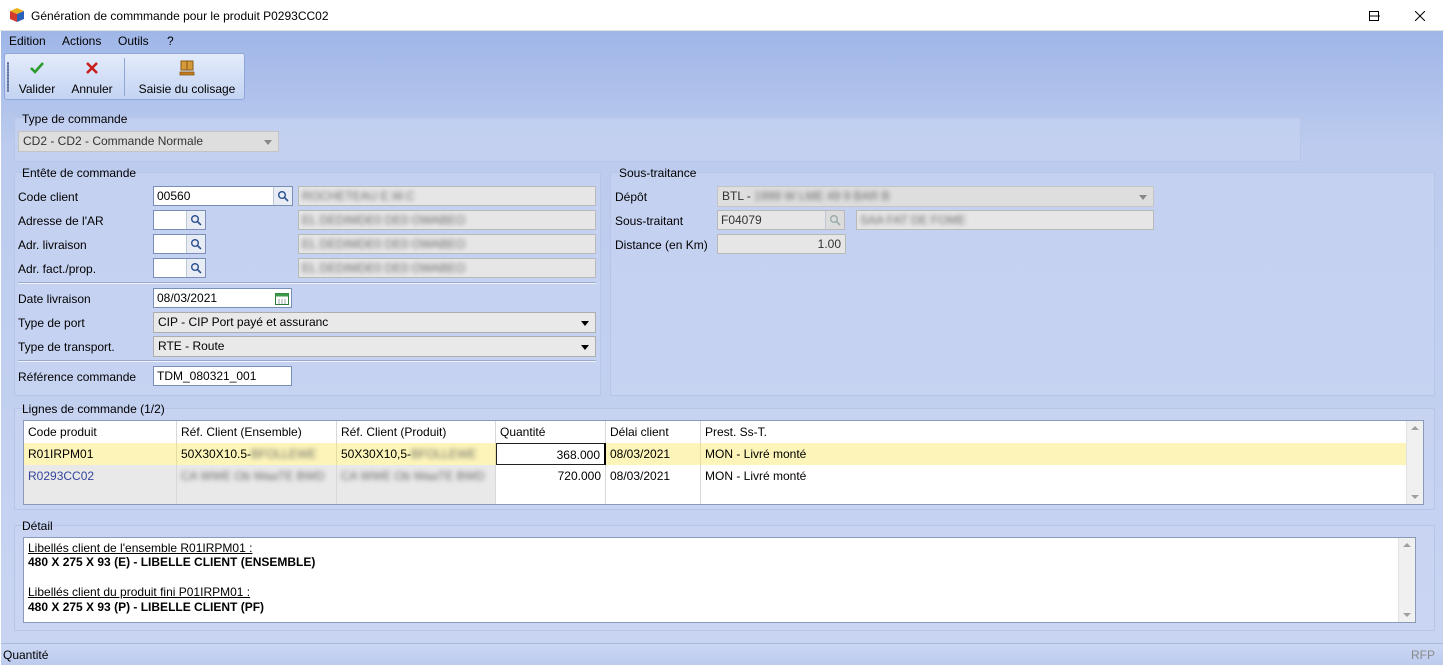  What do you see at coordinates (223, 196) in the screenshot?
I see `client-code-input: 00560` at bounding box center [223, 196].